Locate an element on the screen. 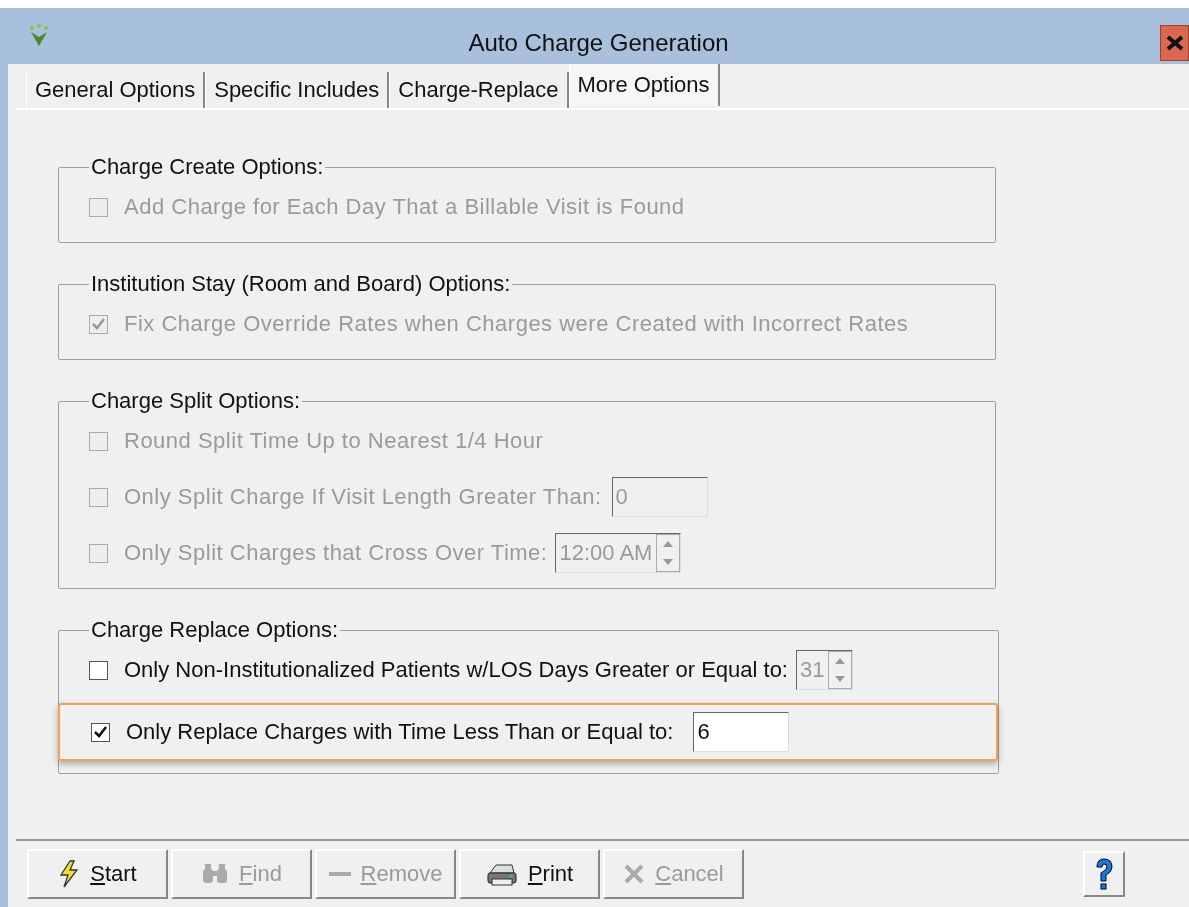 The height and width of the screenshot is (907, 1189). option-label: Only Split Charge If Visit Length Greater Than: is located at coordinates (363, 497).